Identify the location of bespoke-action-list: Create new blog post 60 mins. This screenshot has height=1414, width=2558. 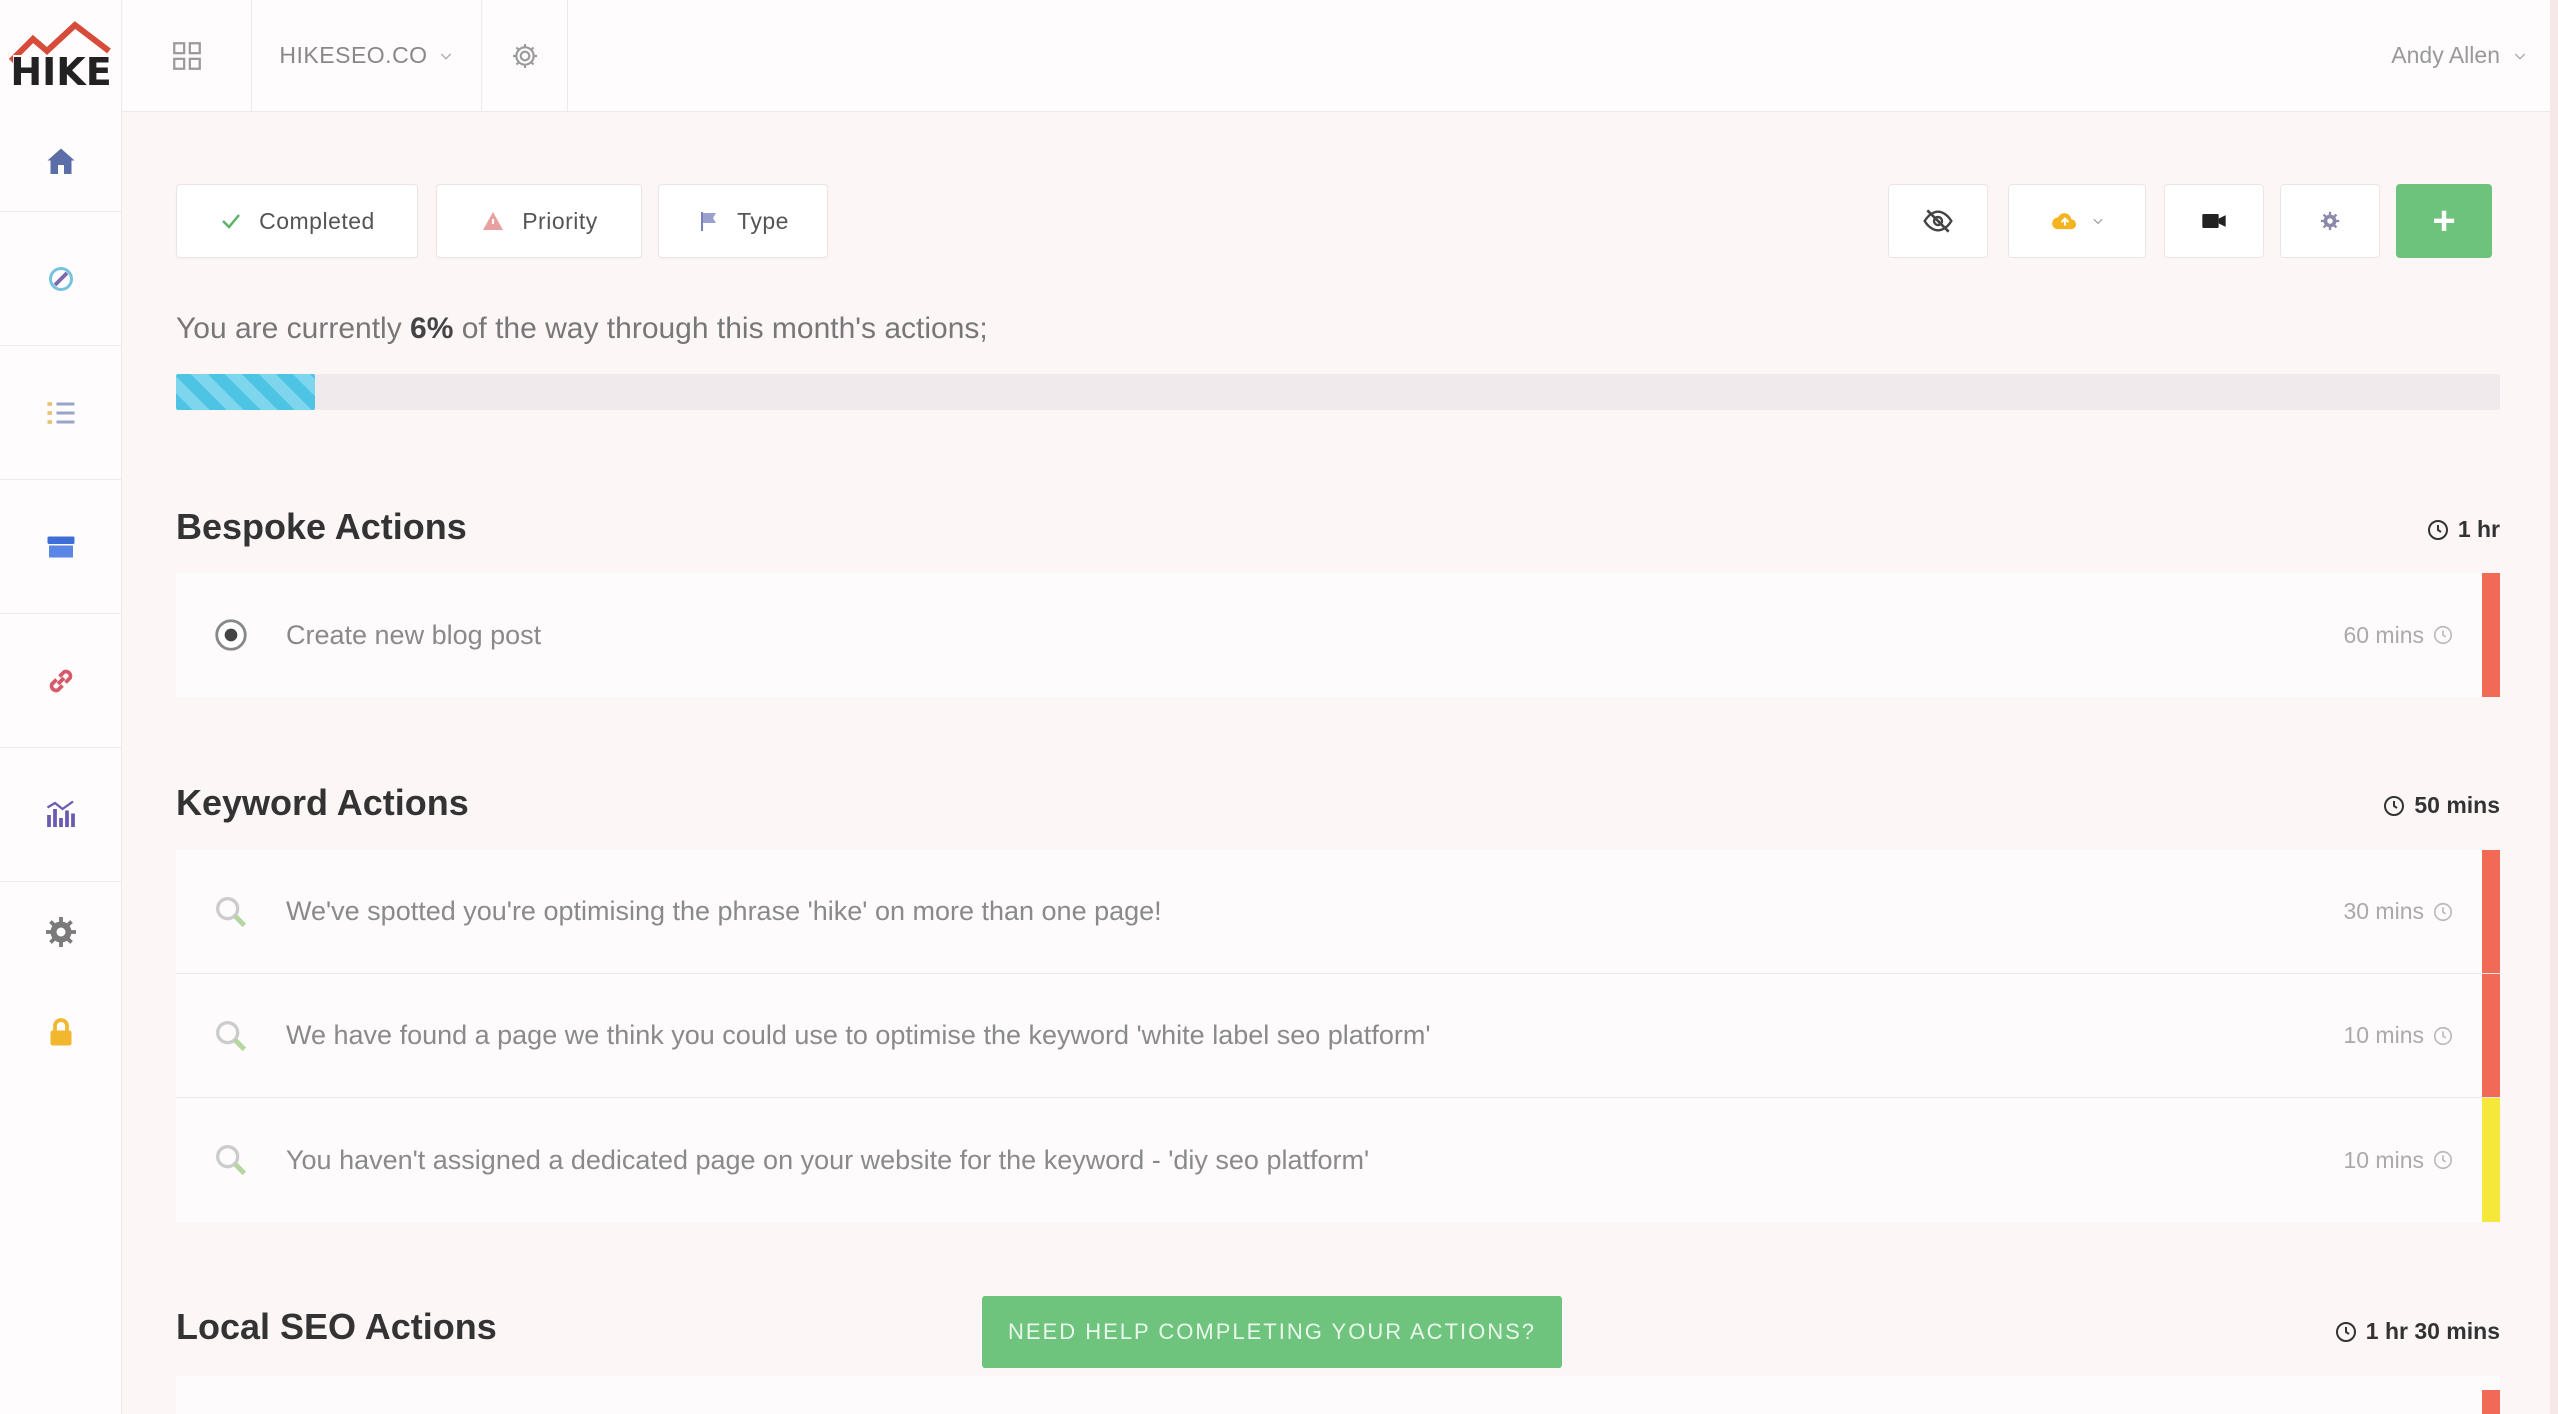
(1338, 635).